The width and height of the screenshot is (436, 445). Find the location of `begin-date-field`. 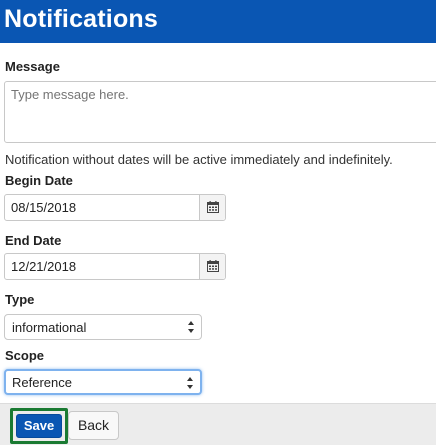

begin-date-field is located at coordinates (115, 207).